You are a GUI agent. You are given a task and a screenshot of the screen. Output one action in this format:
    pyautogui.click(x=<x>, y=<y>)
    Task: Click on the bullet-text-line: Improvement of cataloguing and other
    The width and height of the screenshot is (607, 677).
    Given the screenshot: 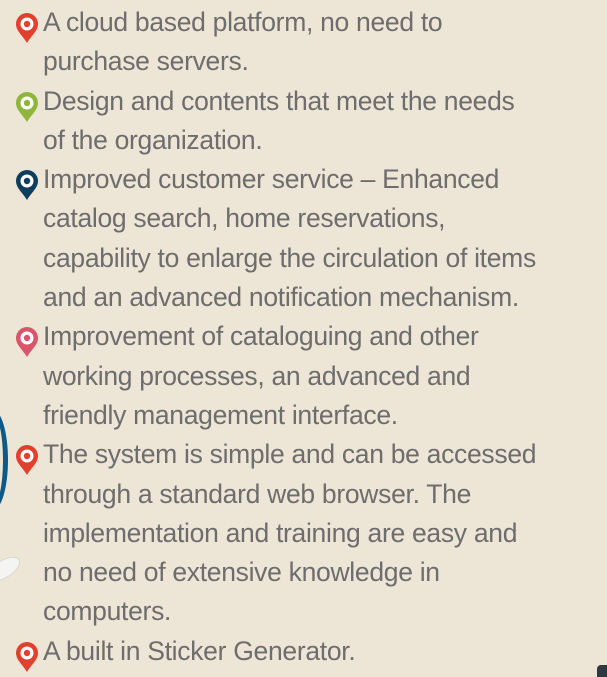 What is the action you would take?
    pyautogui.click(x=261, y=336)
    